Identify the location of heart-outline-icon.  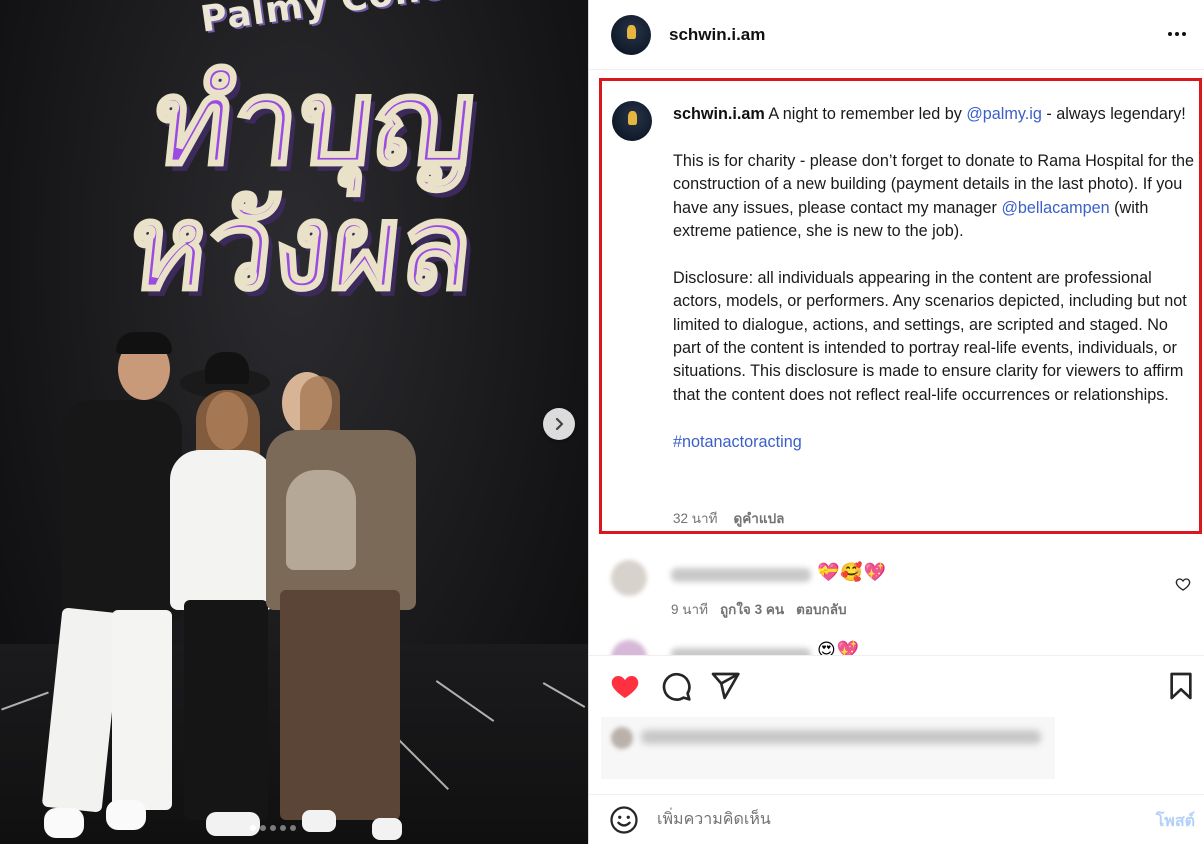
(1183, 584).